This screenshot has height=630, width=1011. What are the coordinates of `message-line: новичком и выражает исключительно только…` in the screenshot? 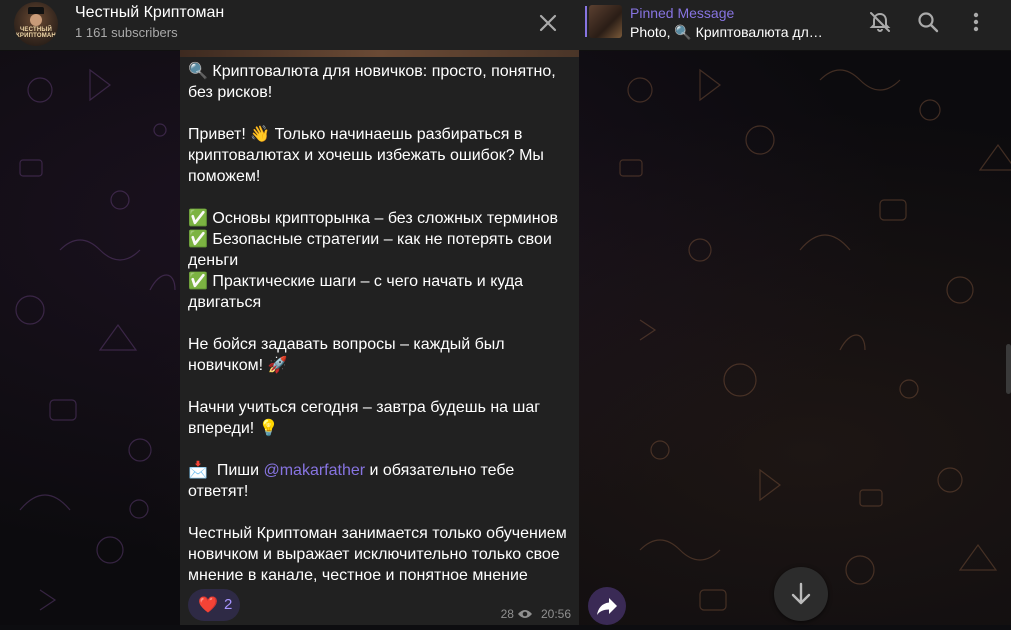 It's located at (374, 554).